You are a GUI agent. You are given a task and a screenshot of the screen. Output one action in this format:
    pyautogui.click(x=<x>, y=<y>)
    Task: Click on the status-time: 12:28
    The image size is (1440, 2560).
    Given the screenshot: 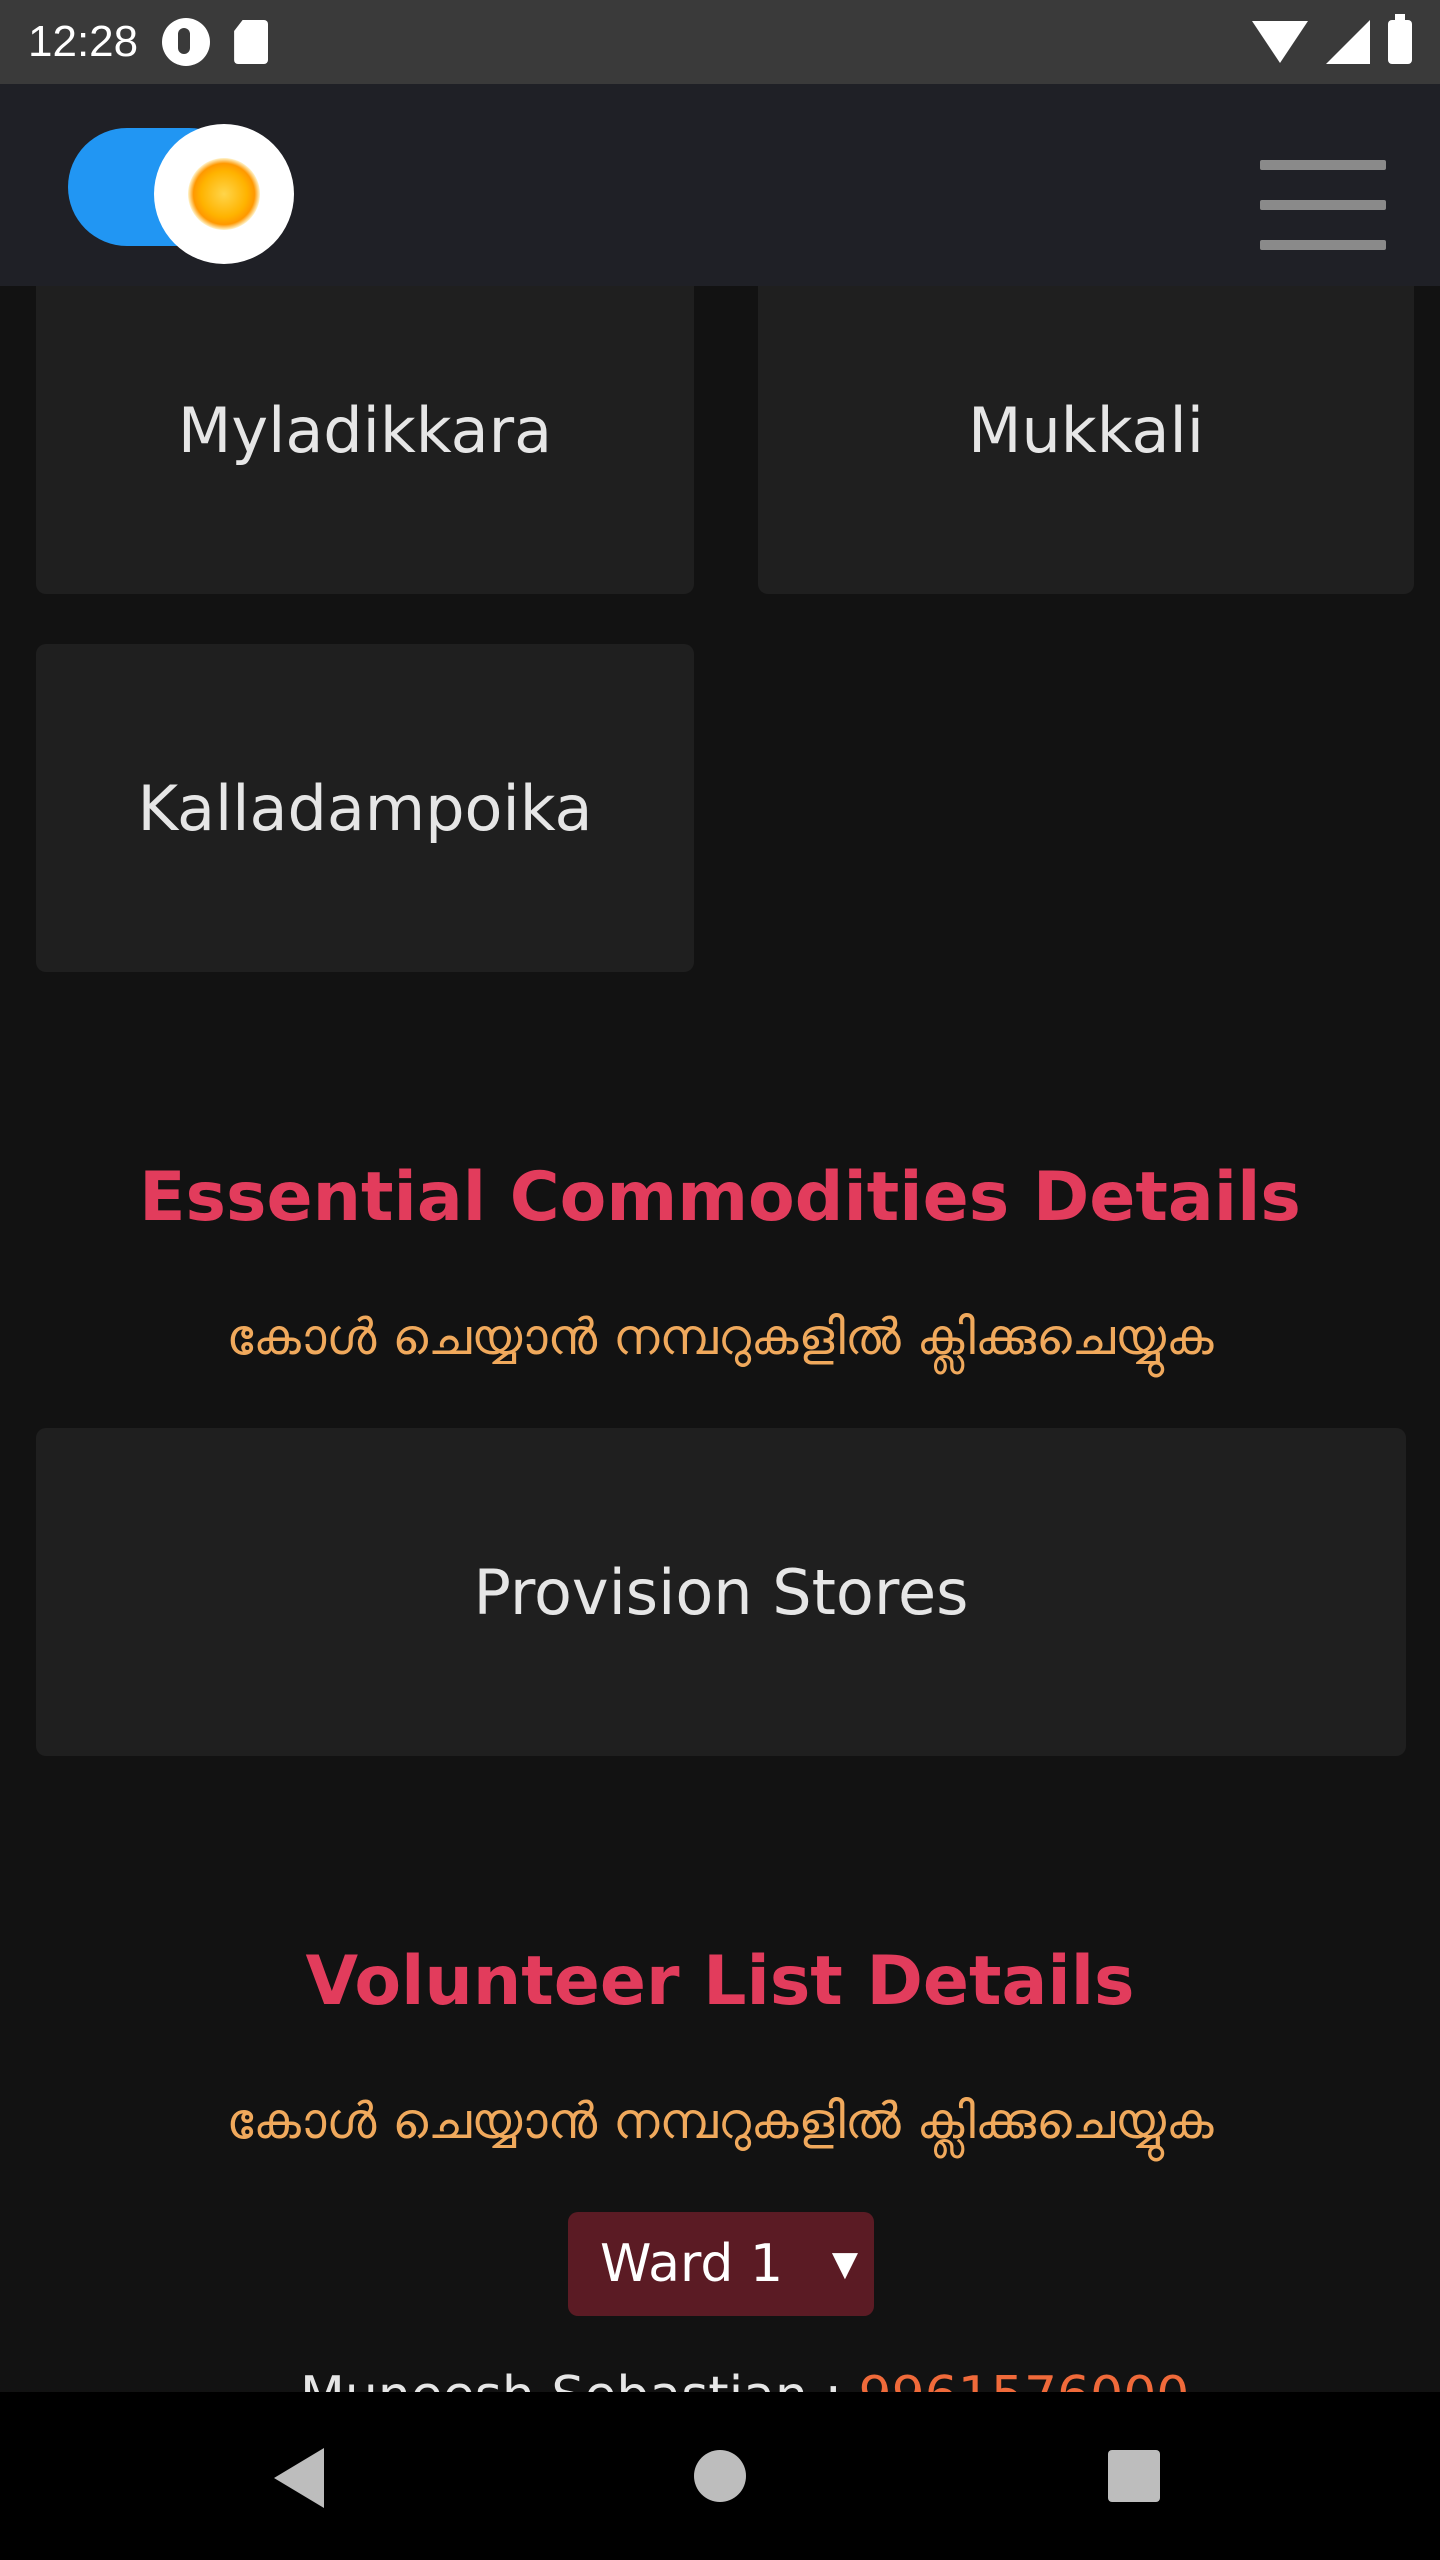 What is the action you would take?
    pyautogui.click(x=83, y=41)
    